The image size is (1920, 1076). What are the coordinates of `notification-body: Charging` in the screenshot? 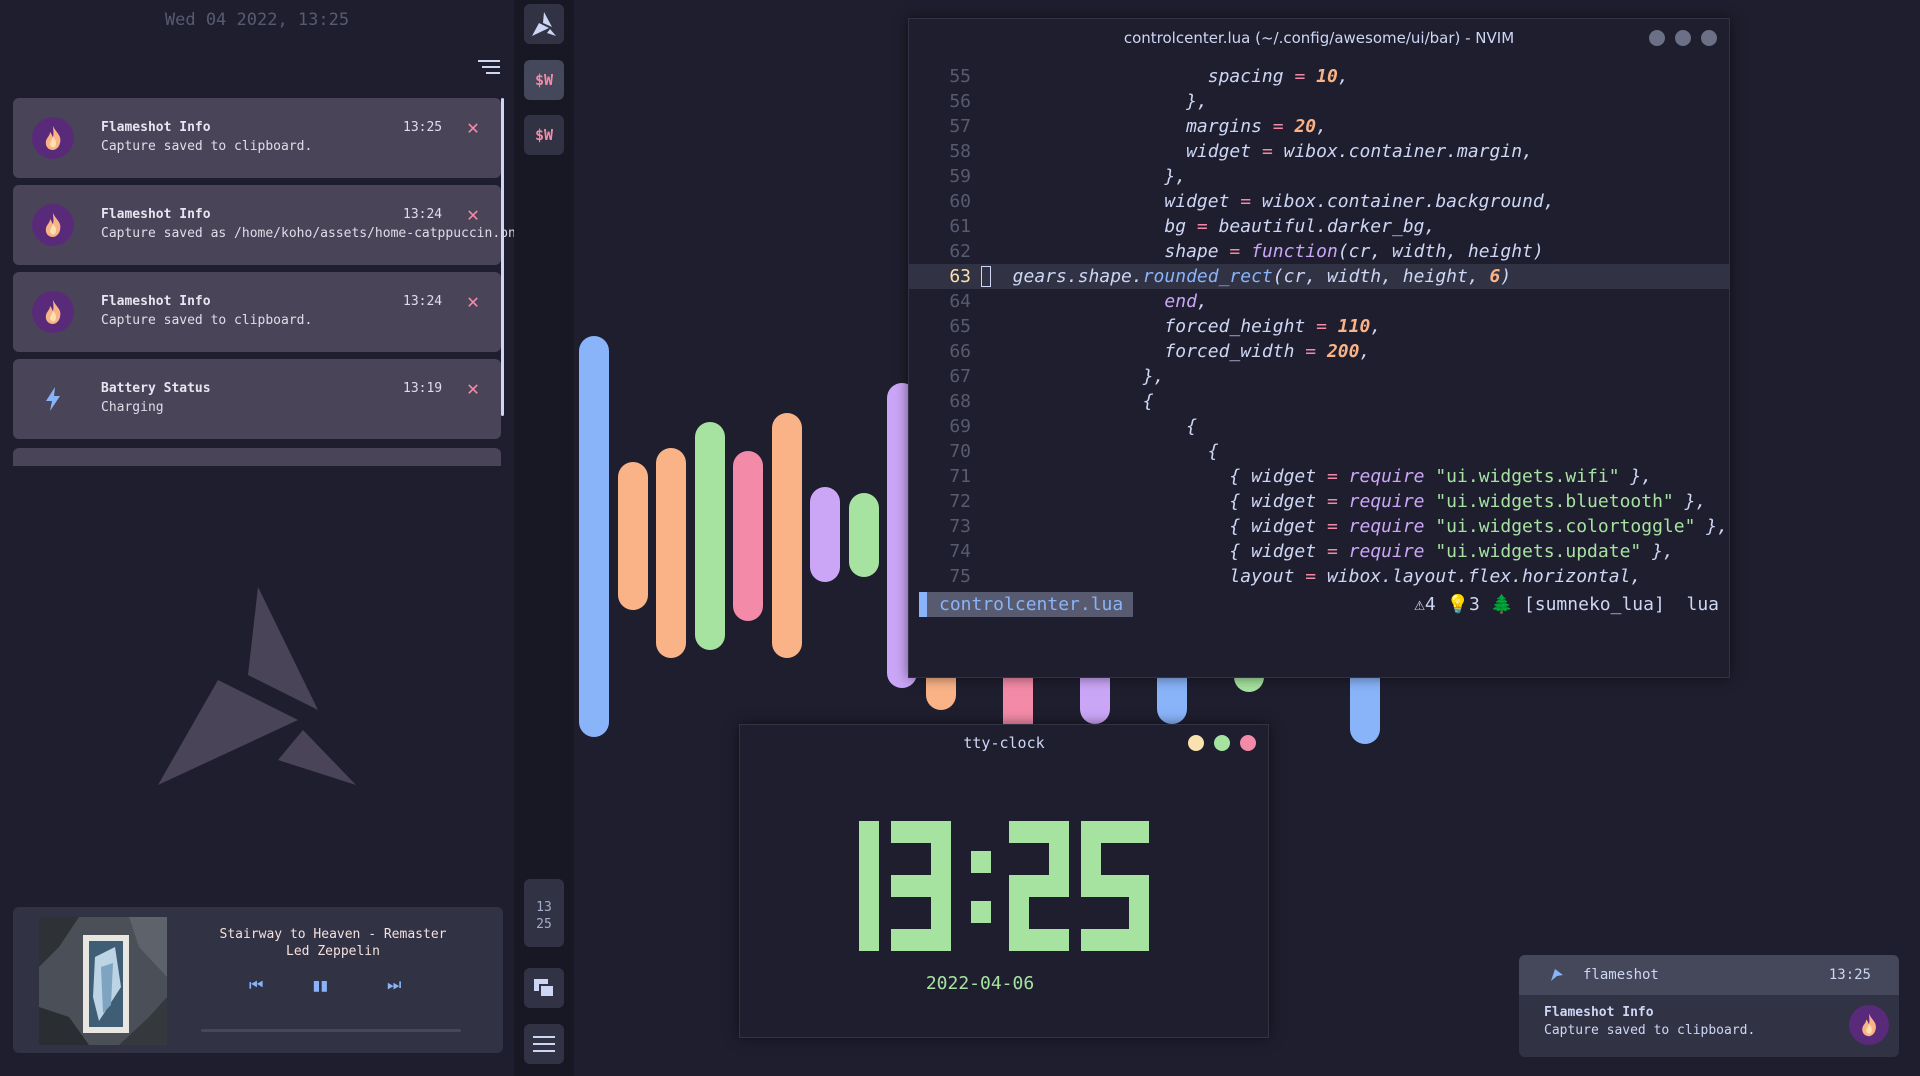 It's located at (132, 407).